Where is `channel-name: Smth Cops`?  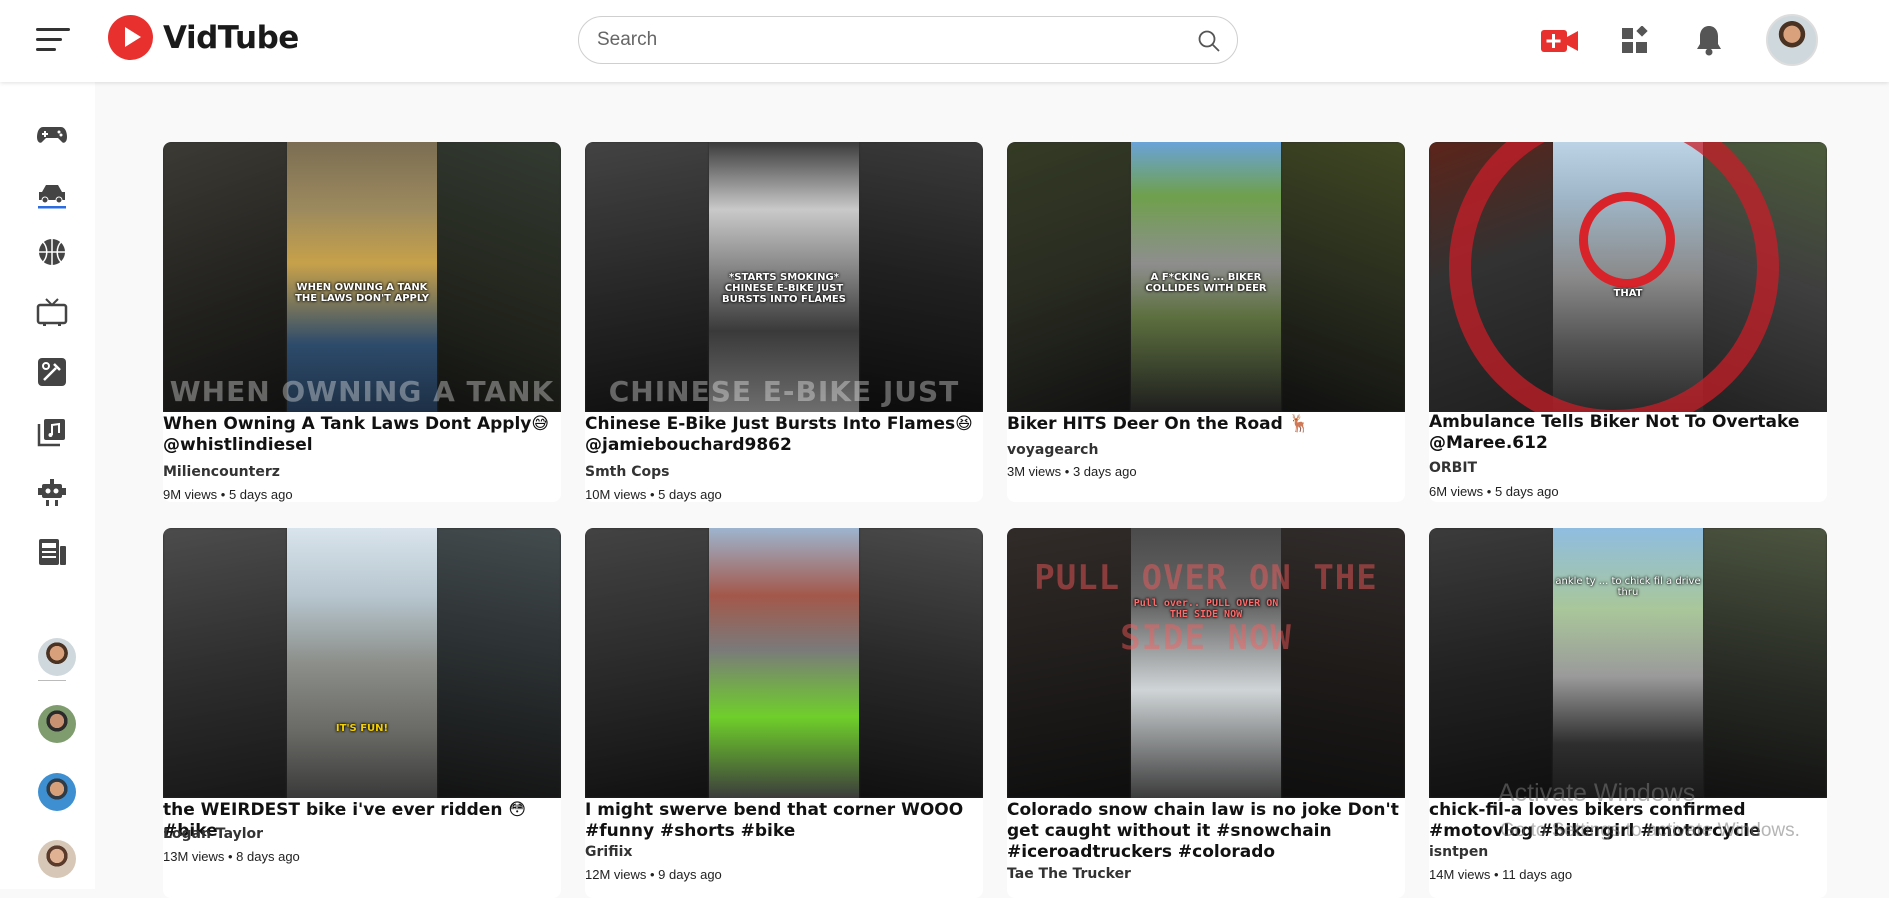 channel-name: Smth Cops is located at coordinates (627, 472).